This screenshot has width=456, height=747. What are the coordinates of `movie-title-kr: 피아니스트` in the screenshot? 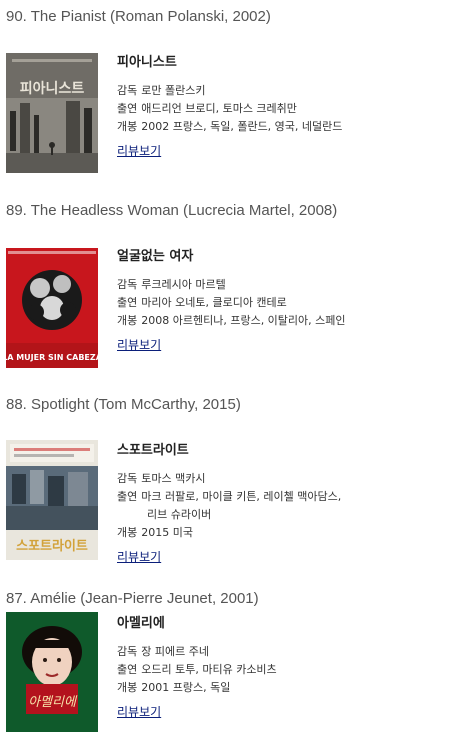 It's located at (147, 62).